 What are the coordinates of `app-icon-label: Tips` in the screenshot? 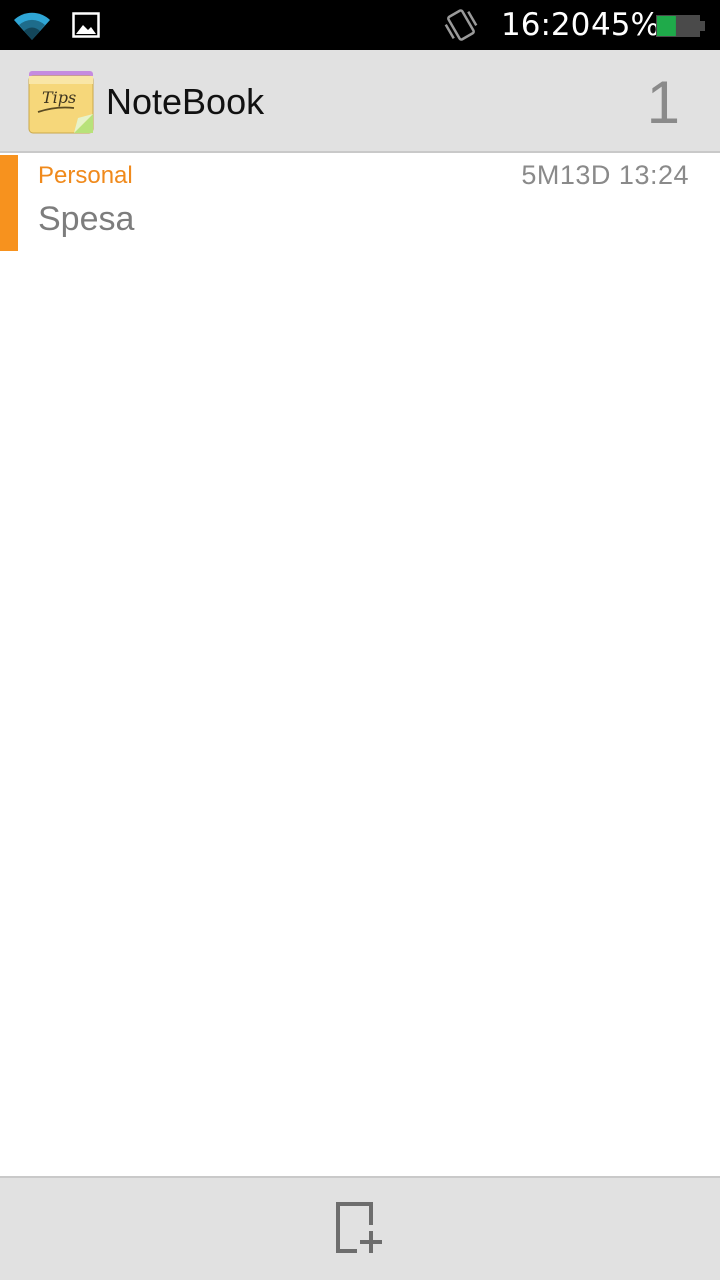 It's located at (59, 97).